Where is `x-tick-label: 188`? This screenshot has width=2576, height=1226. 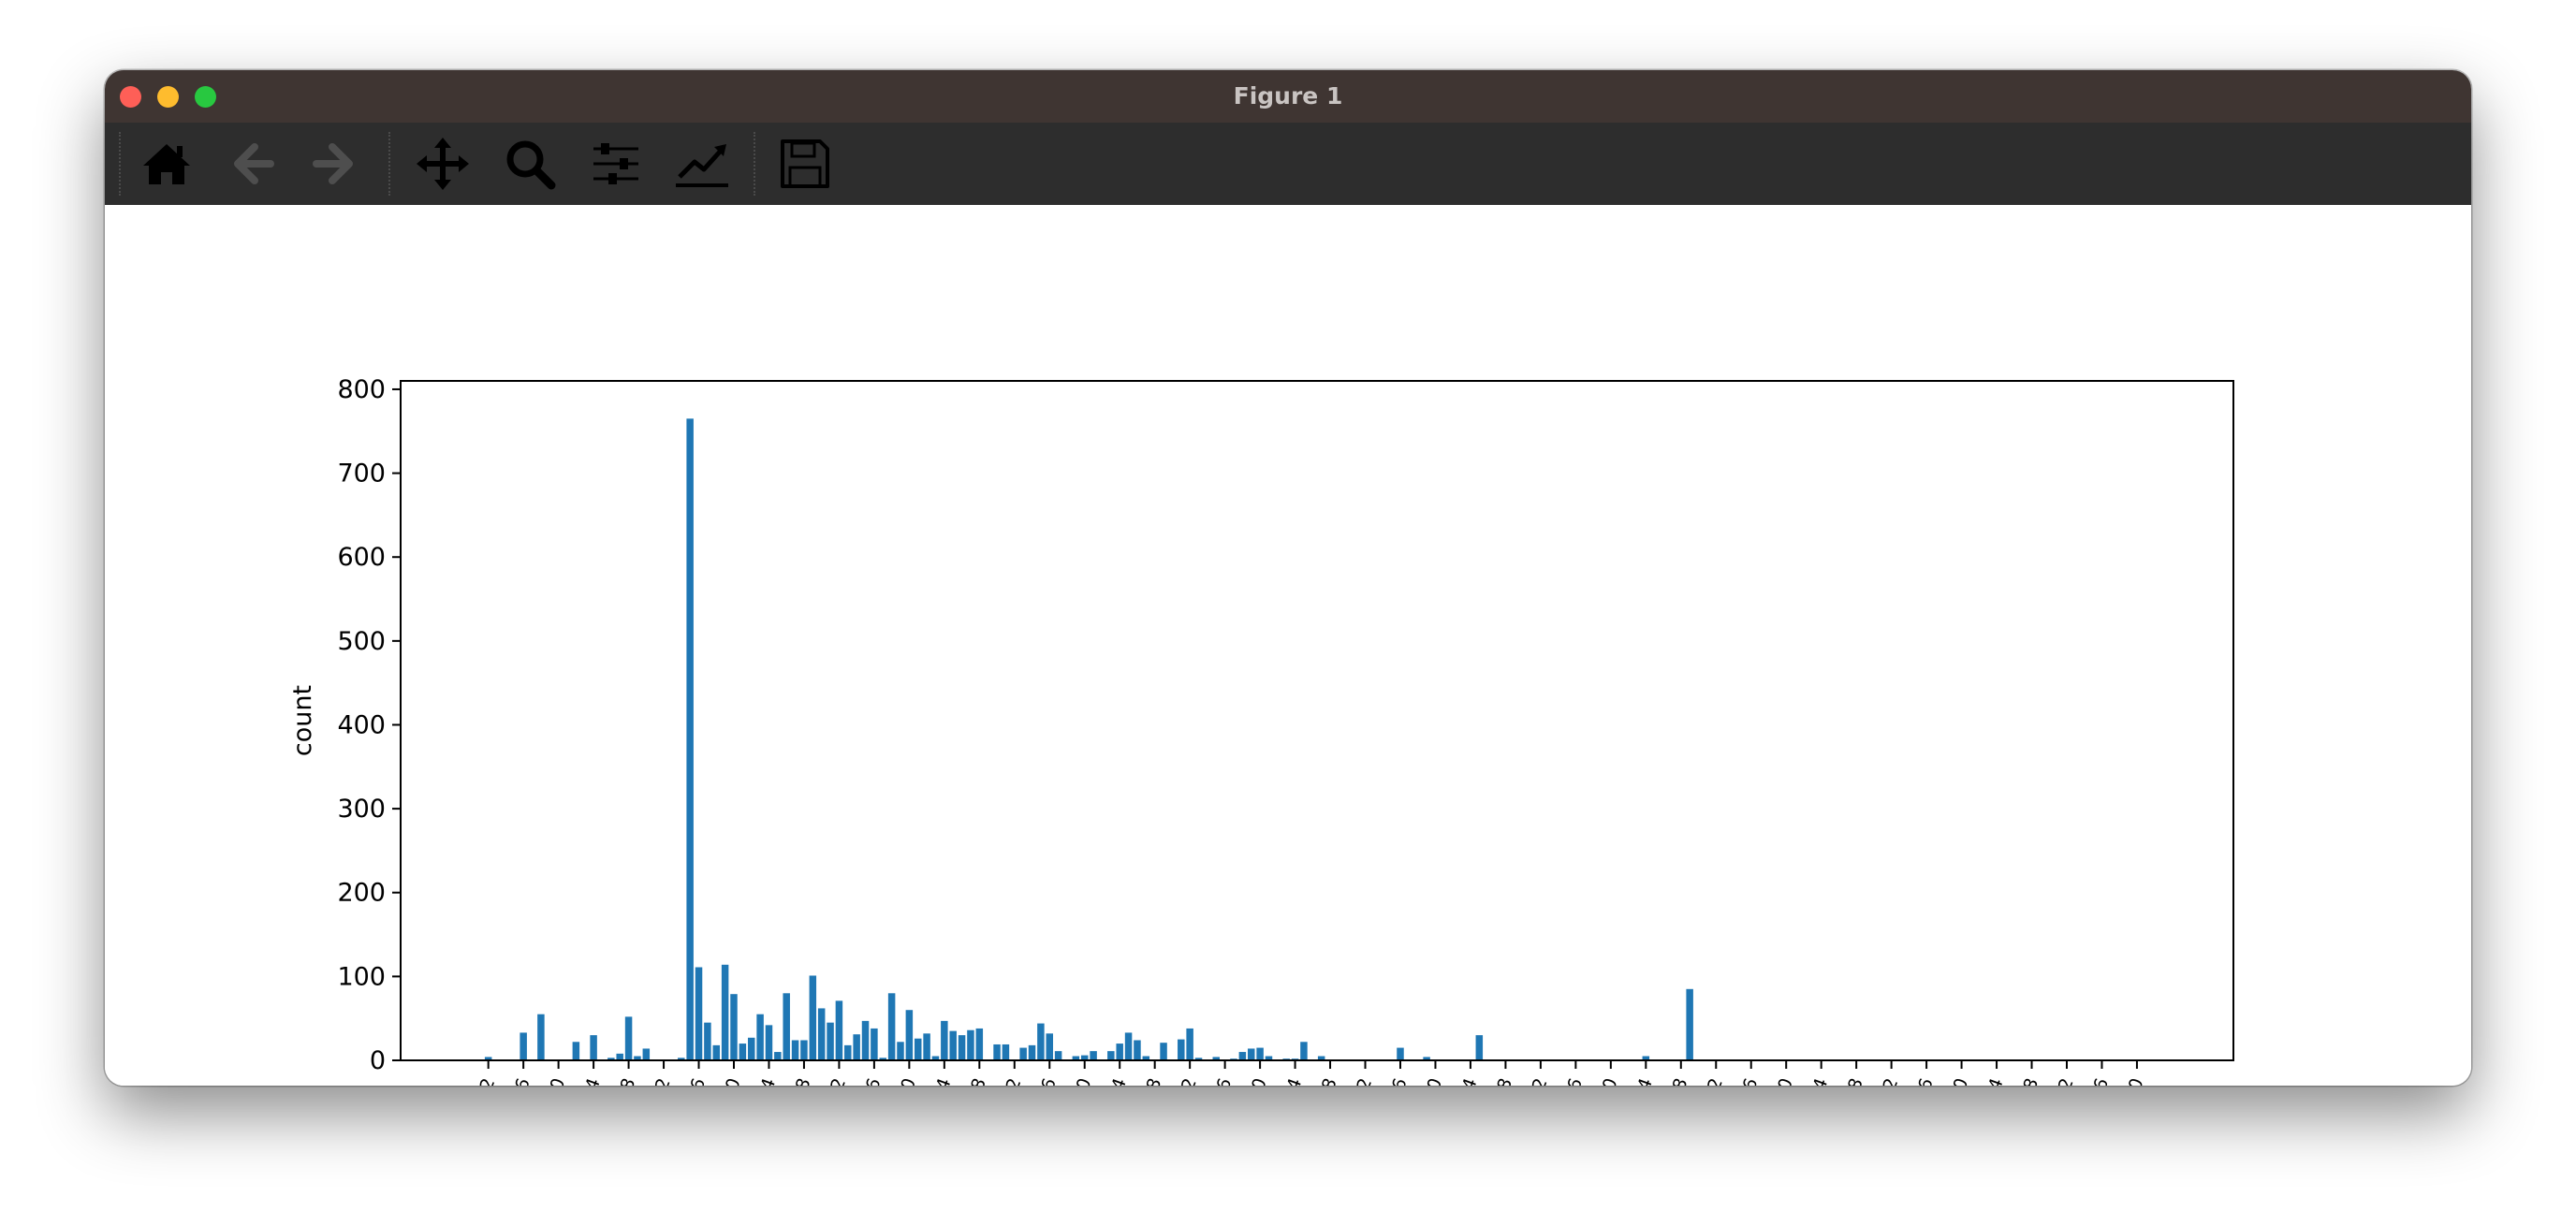
x-tick-label: 188 is located at coordinates (2027, 1080).